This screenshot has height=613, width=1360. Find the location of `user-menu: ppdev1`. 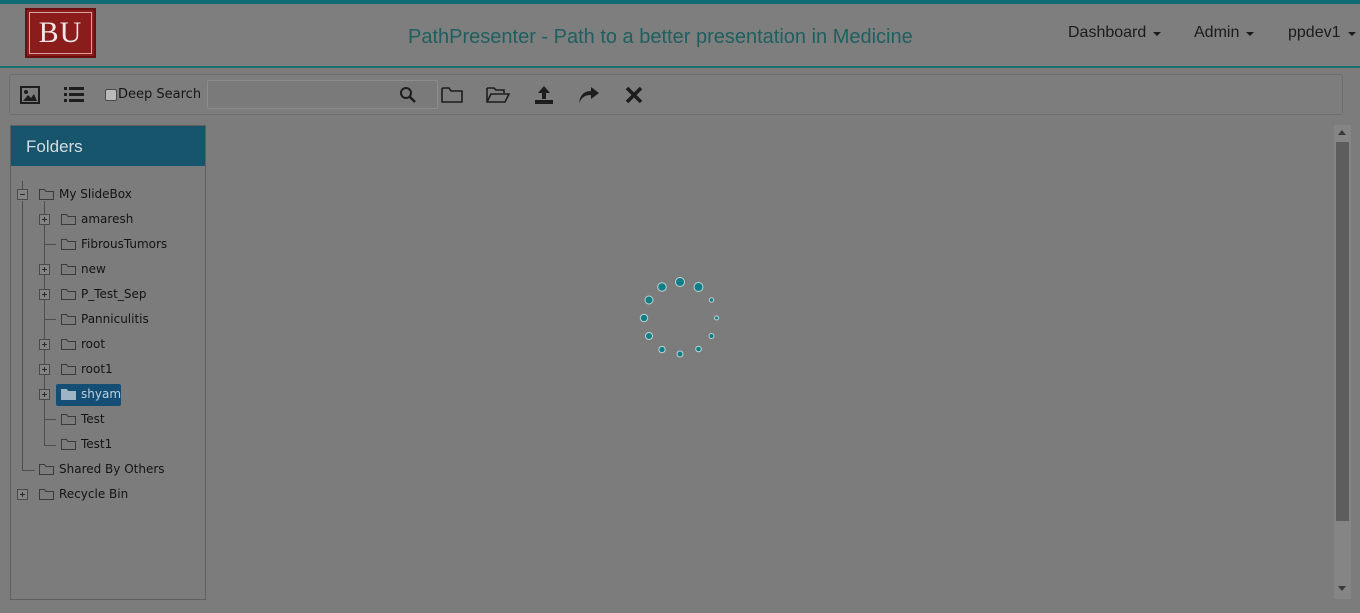

user-menu: ppdev1 is located at coordinates (1322, 33).